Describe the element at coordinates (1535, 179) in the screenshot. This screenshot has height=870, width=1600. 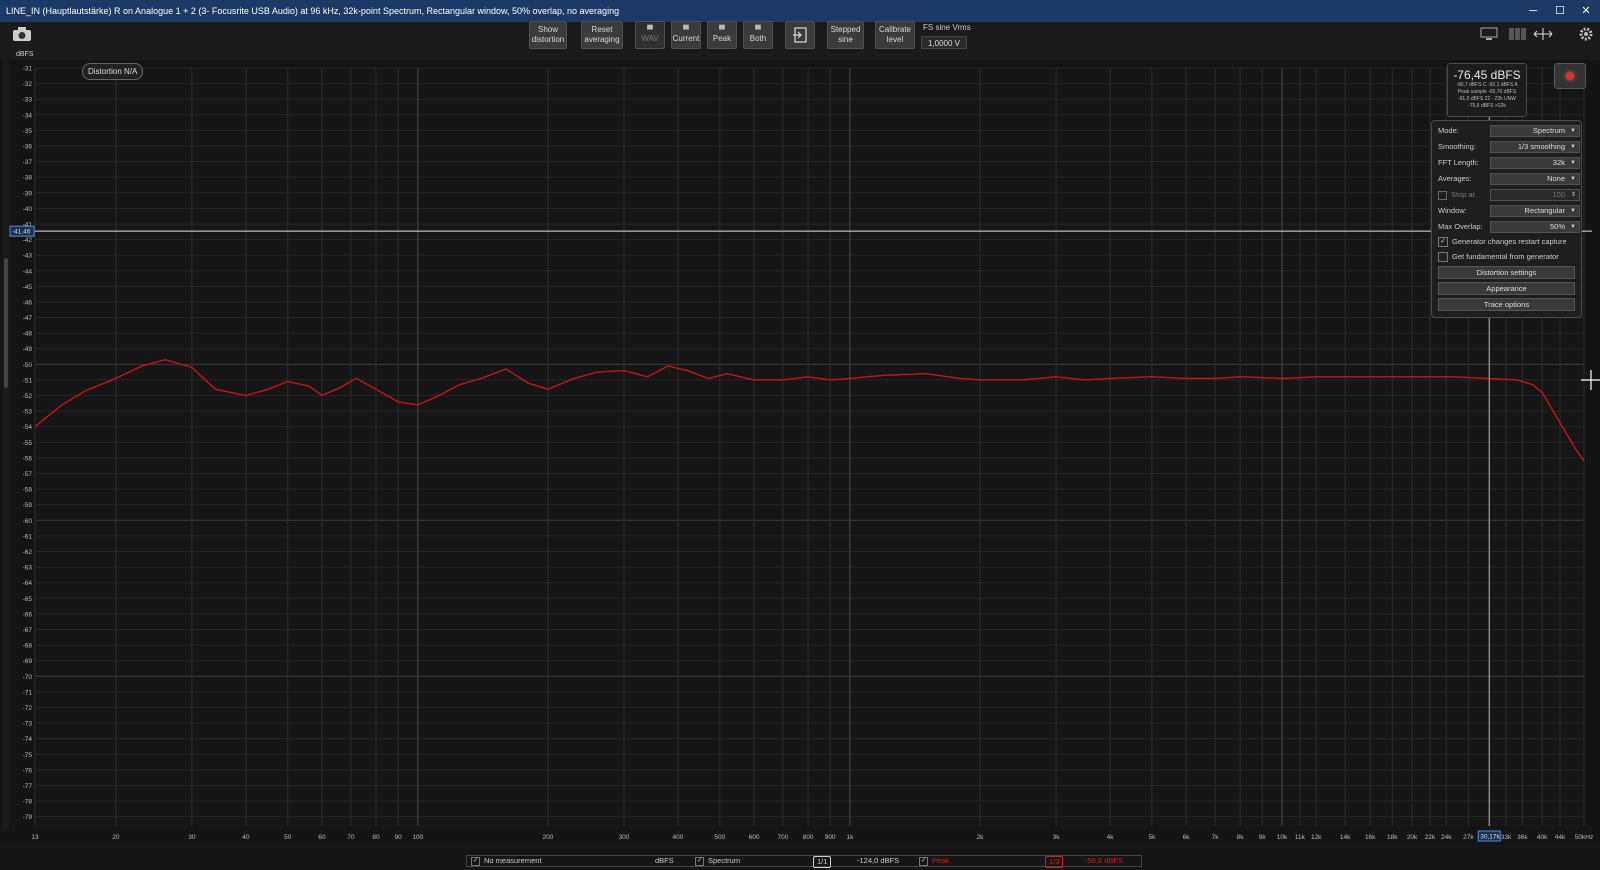
I see `averages-select: None ▼` at that location.